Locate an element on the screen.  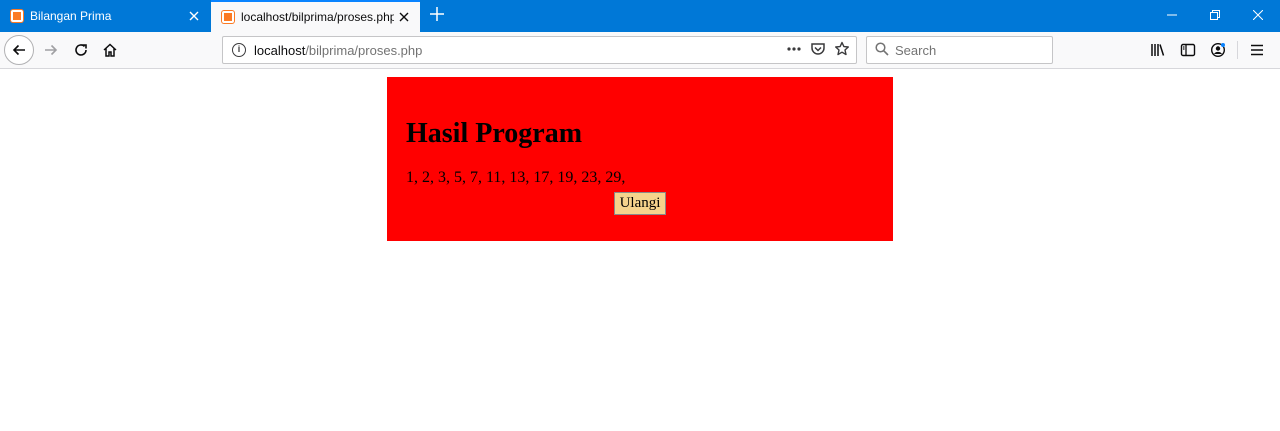
url-bar: i localhost/bilprima/proses.php is located at coordinates (539, 50).